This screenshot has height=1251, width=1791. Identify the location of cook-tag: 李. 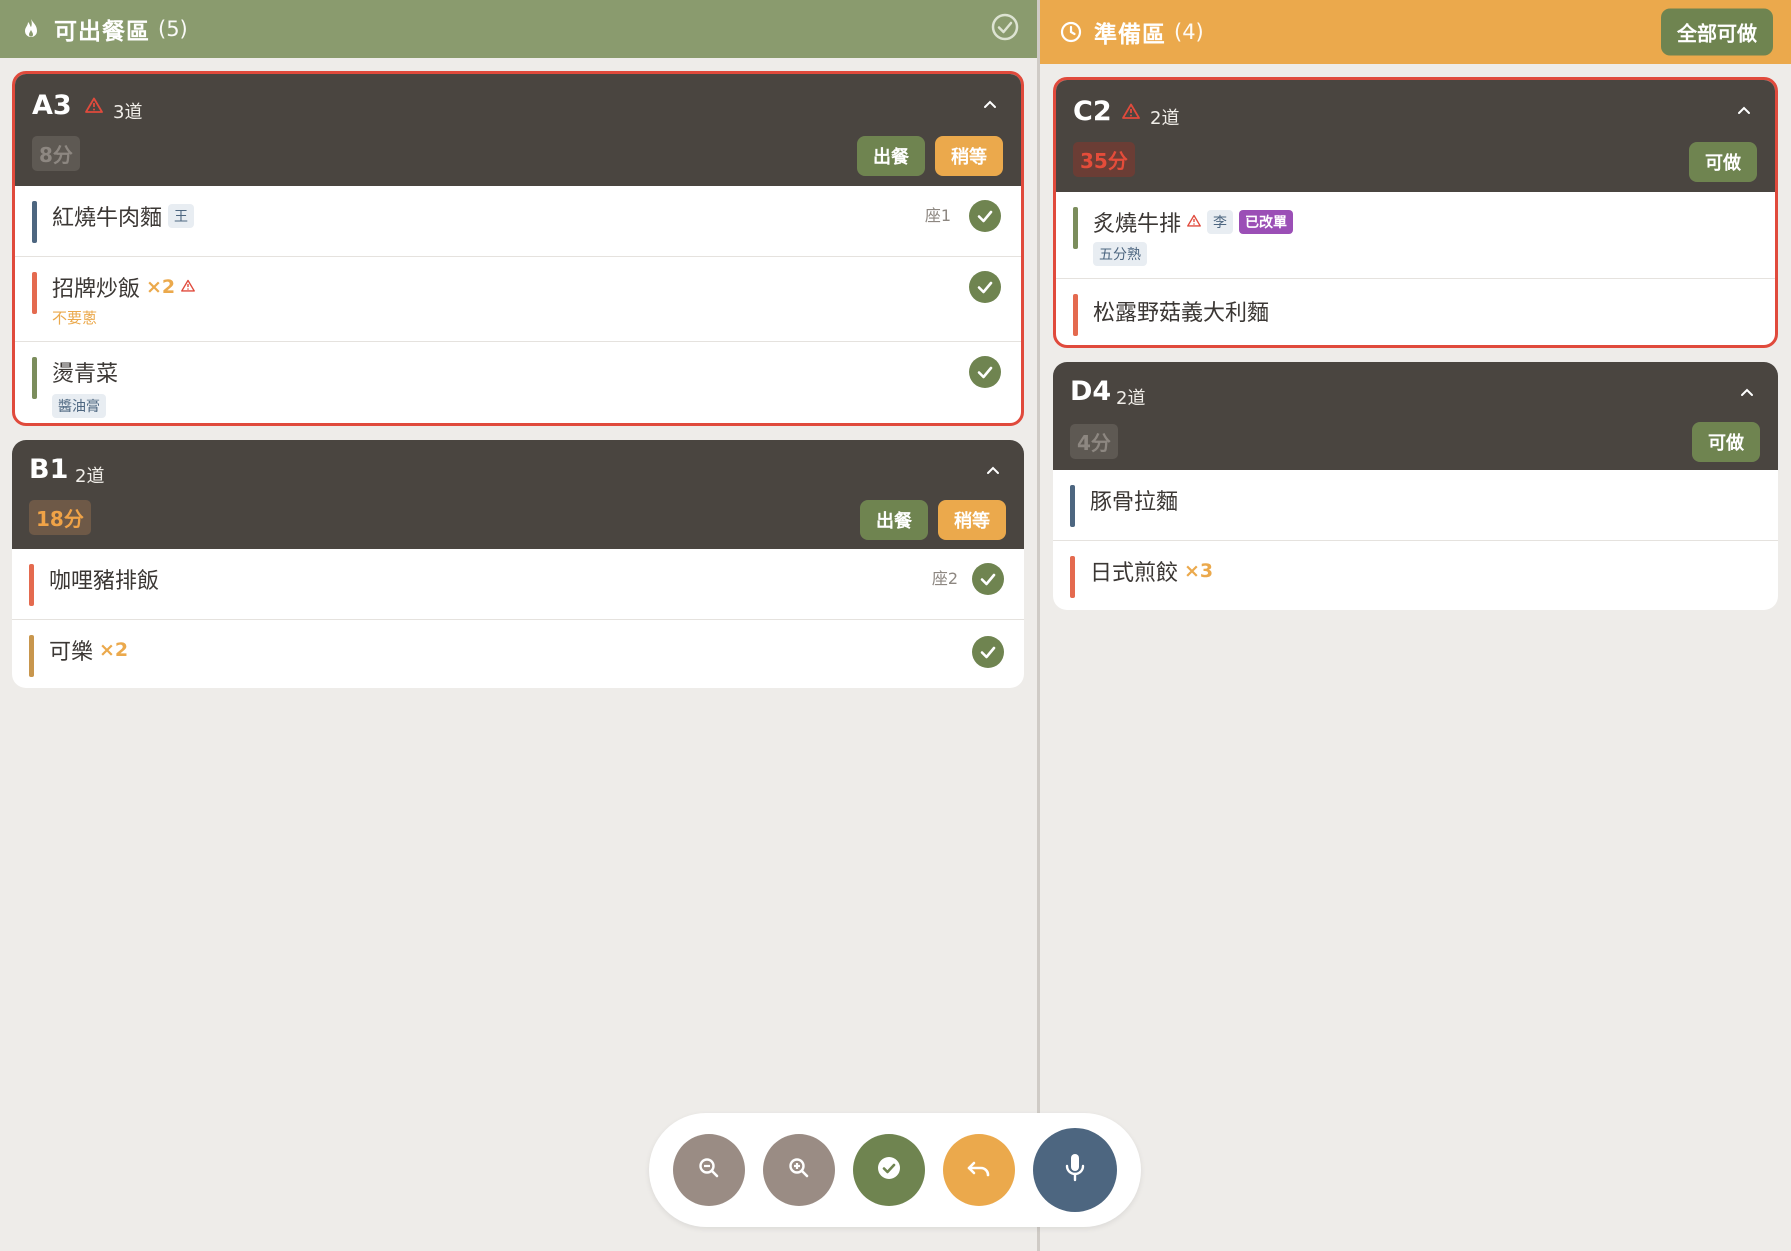
(1220, 222).